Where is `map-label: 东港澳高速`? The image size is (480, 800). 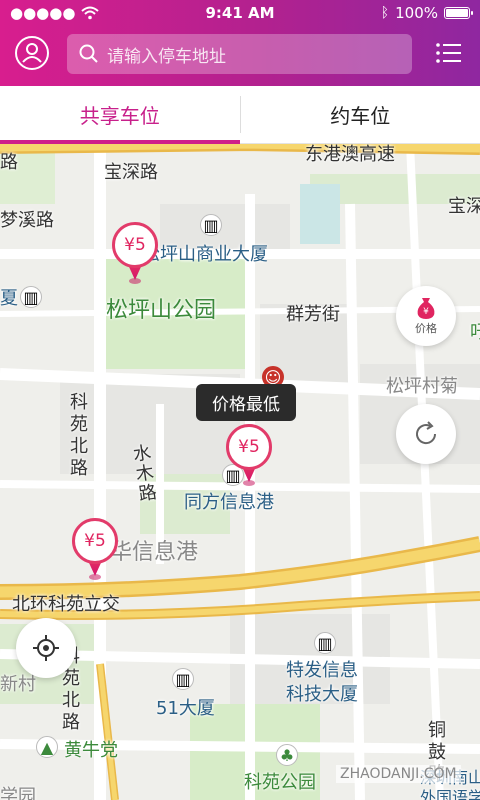 map-label: 东港澳高速 is located at coordinates (350, 154).